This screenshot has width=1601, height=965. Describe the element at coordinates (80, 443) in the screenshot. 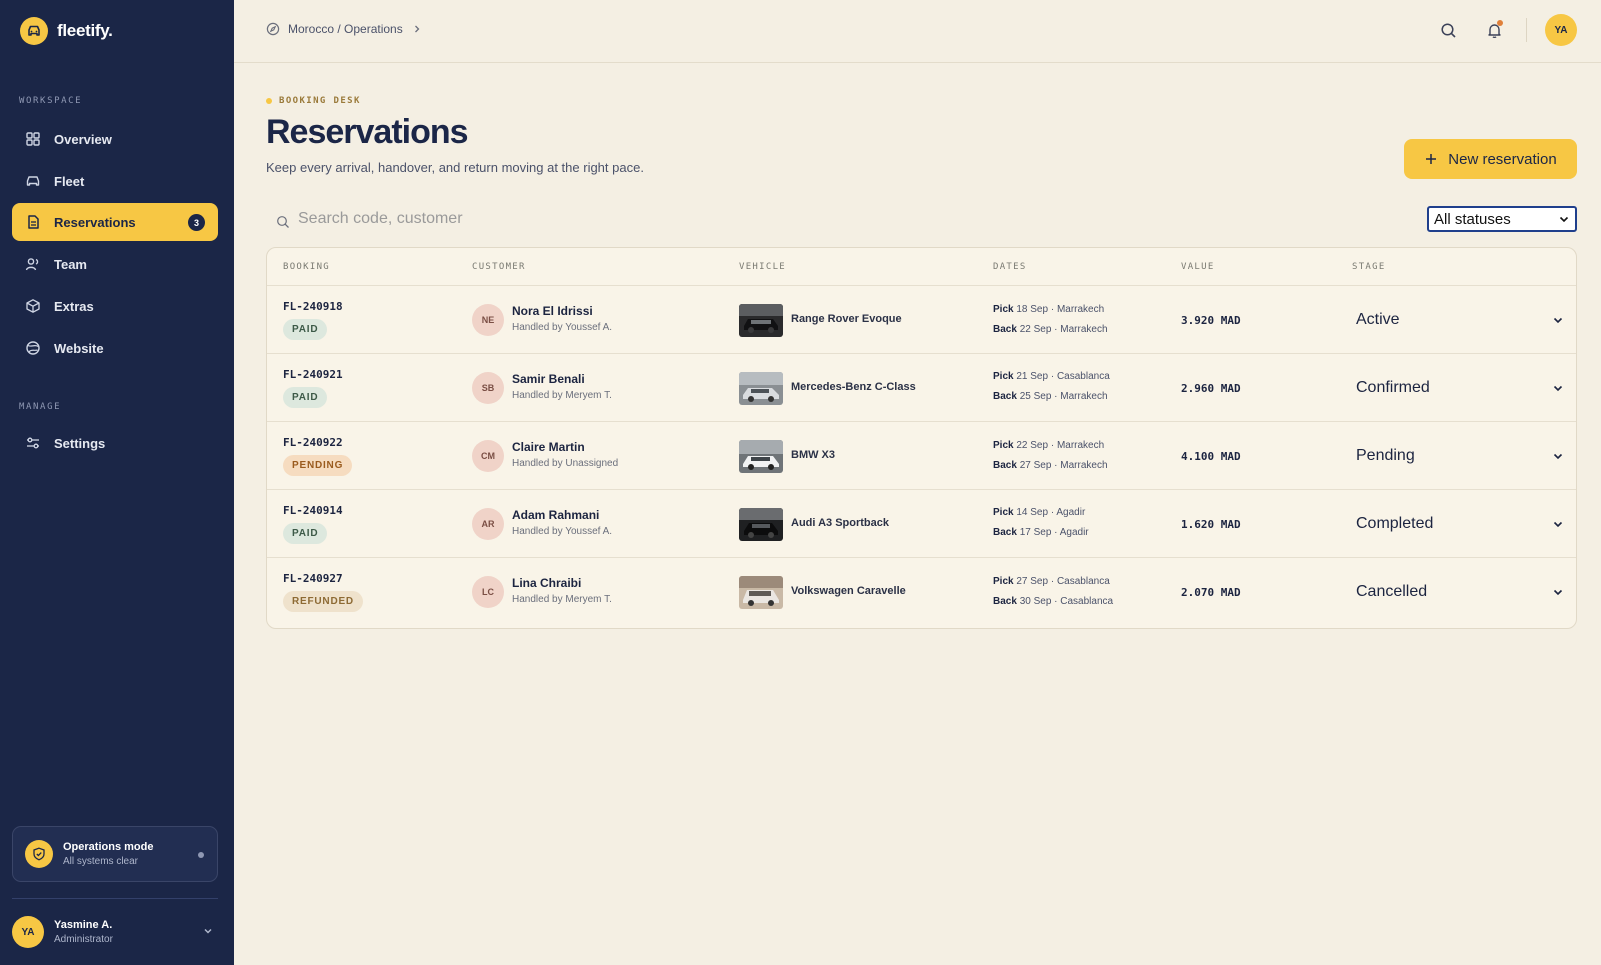

I see `sidebar-item-label: Settings` at that location.